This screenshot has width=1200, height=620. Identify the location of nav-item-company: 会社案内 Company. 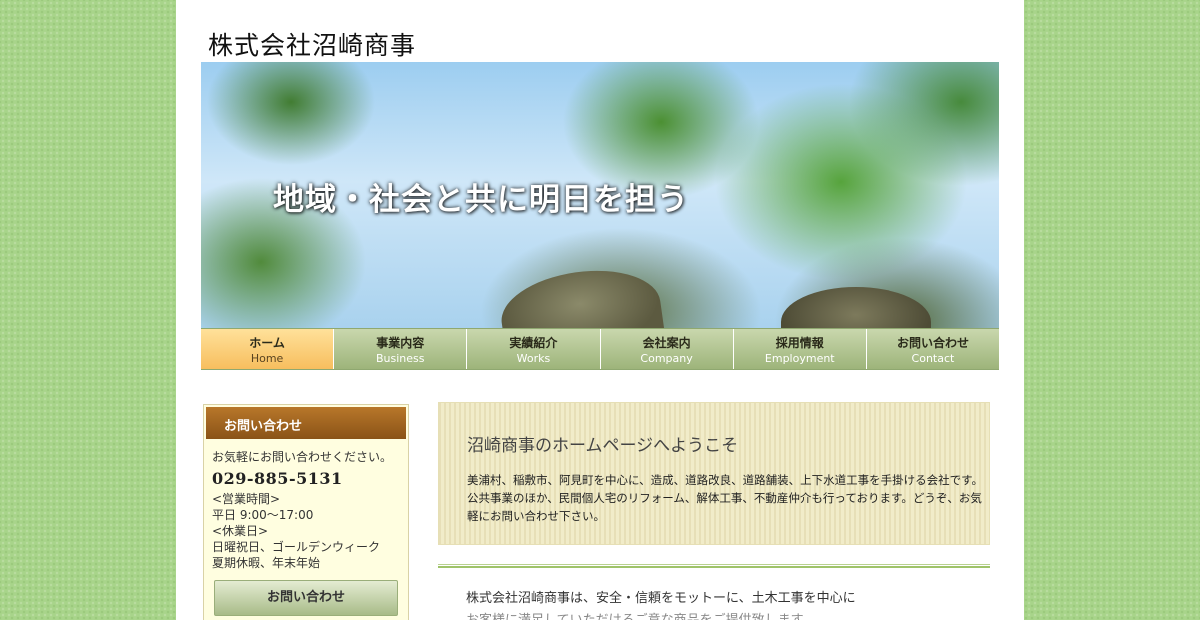
(667, 349).